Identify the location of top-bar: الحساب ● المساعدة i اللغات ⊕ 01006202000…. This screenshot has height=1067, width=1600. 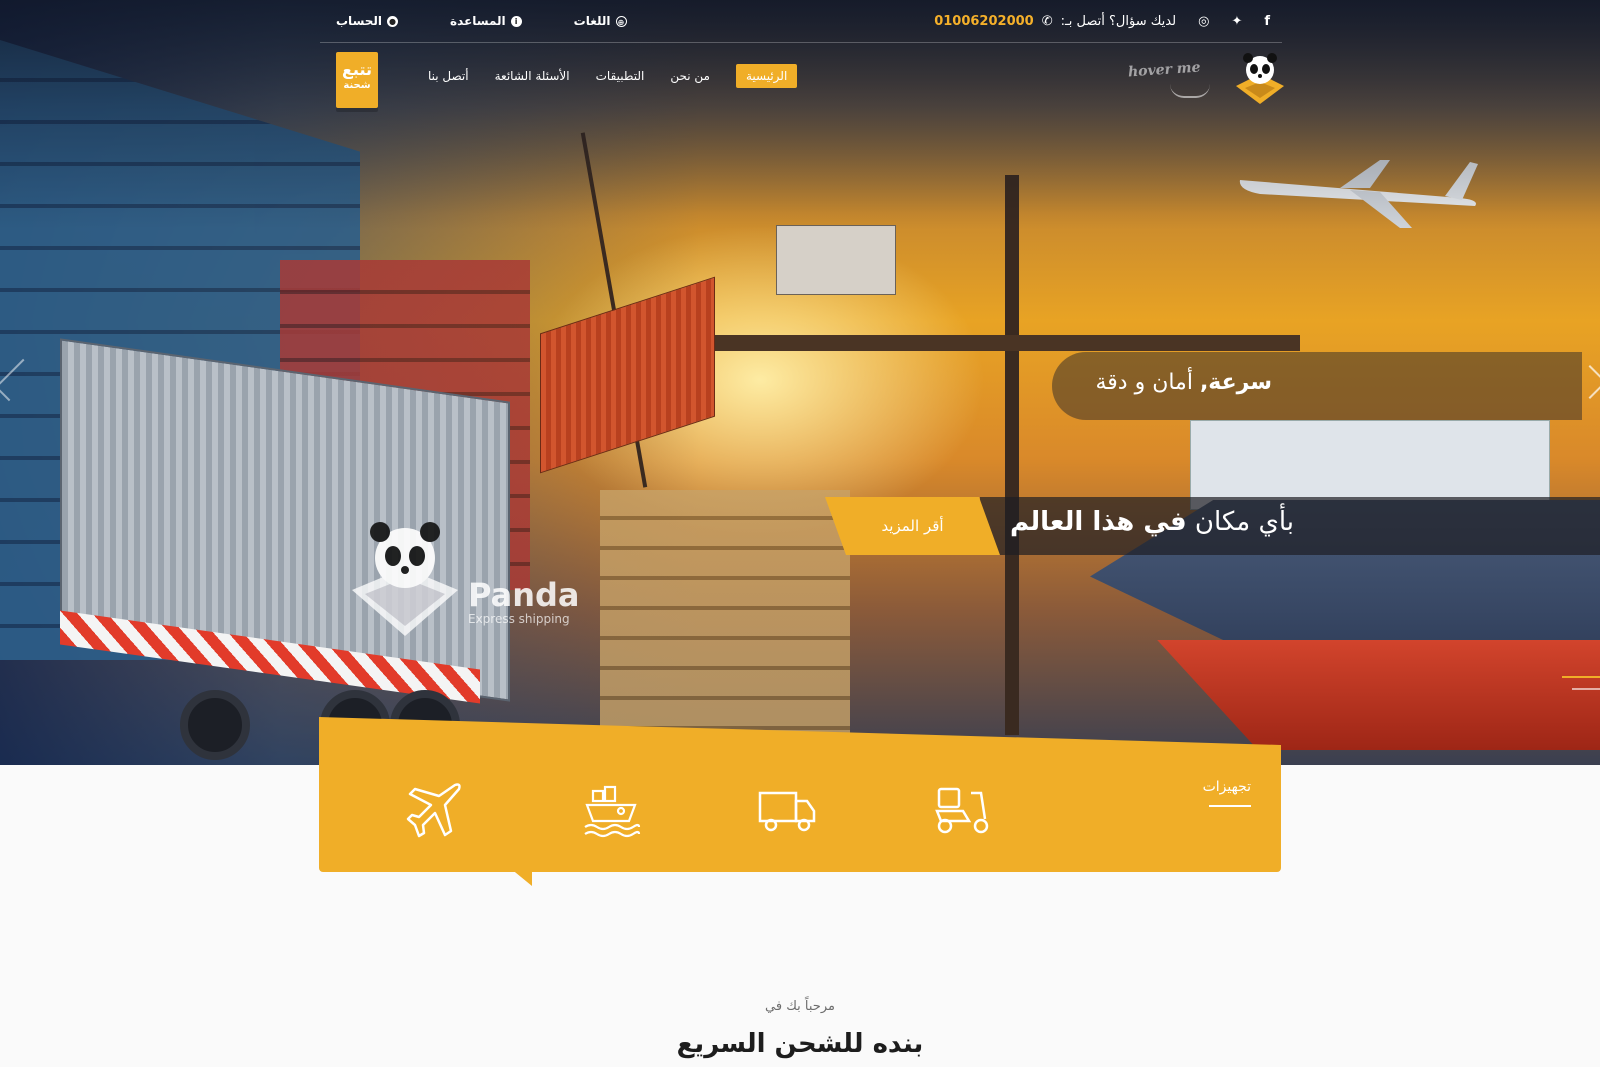
(801, 21).